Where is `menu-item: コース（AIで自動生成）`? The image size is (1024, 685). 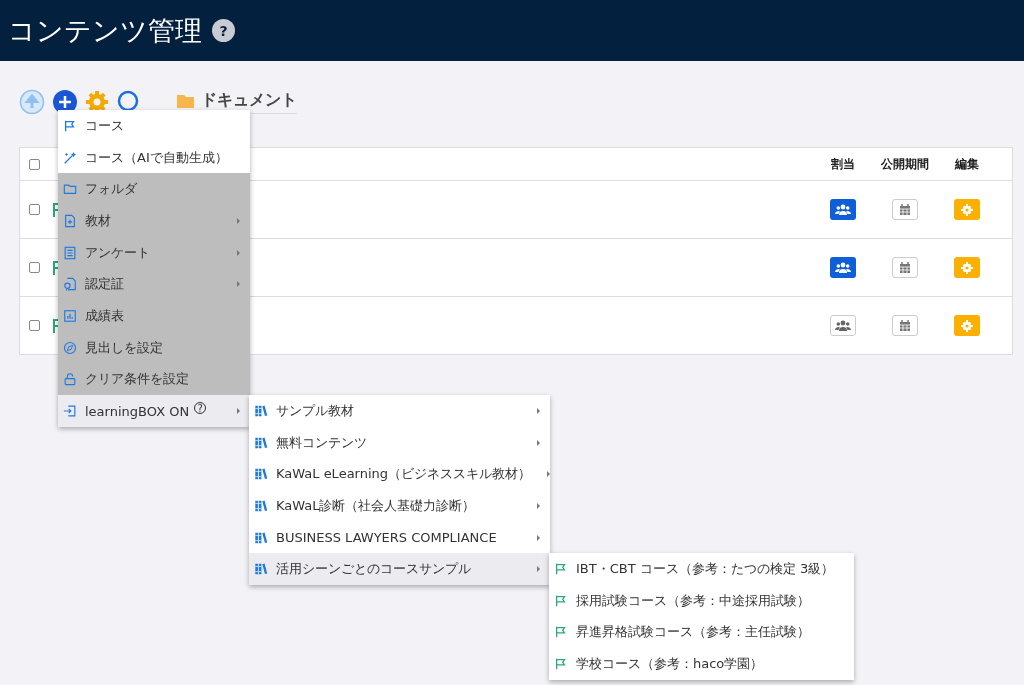 menu-item: コース（AIで自動生成） is located at coordinates (154, 157).